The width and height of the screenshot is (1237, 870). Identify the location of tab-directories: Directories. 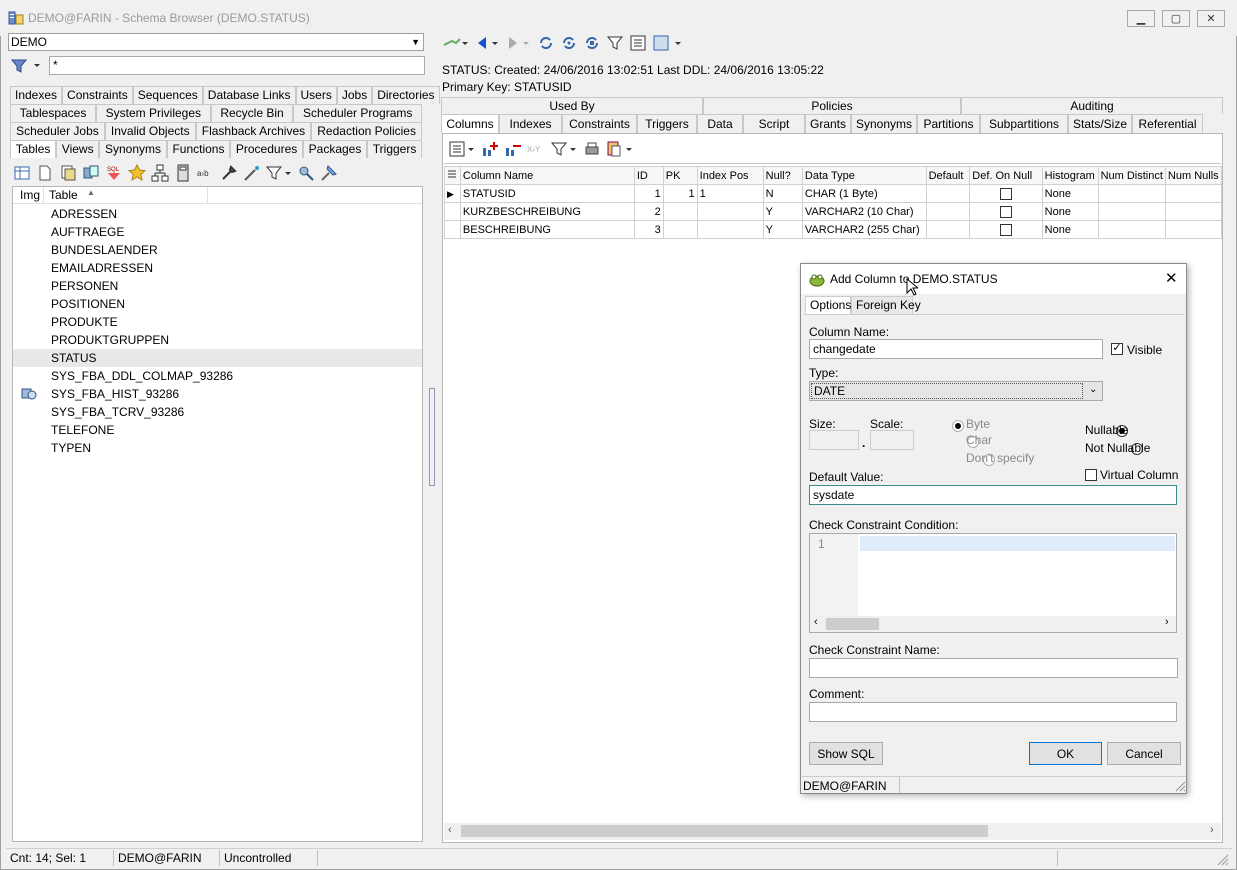
(406, 95).